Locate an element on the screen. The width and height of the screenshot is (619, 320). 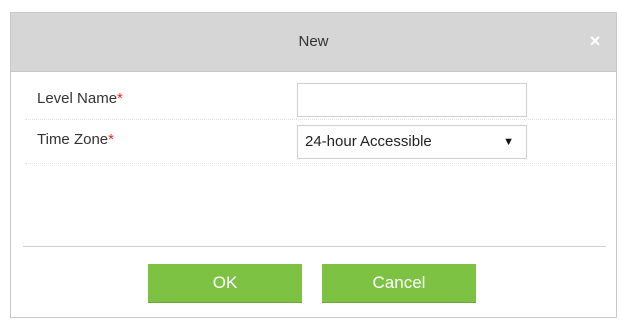
time-zone-select: 24-hour Accessible ▼ is located at coordinates (412, 142).